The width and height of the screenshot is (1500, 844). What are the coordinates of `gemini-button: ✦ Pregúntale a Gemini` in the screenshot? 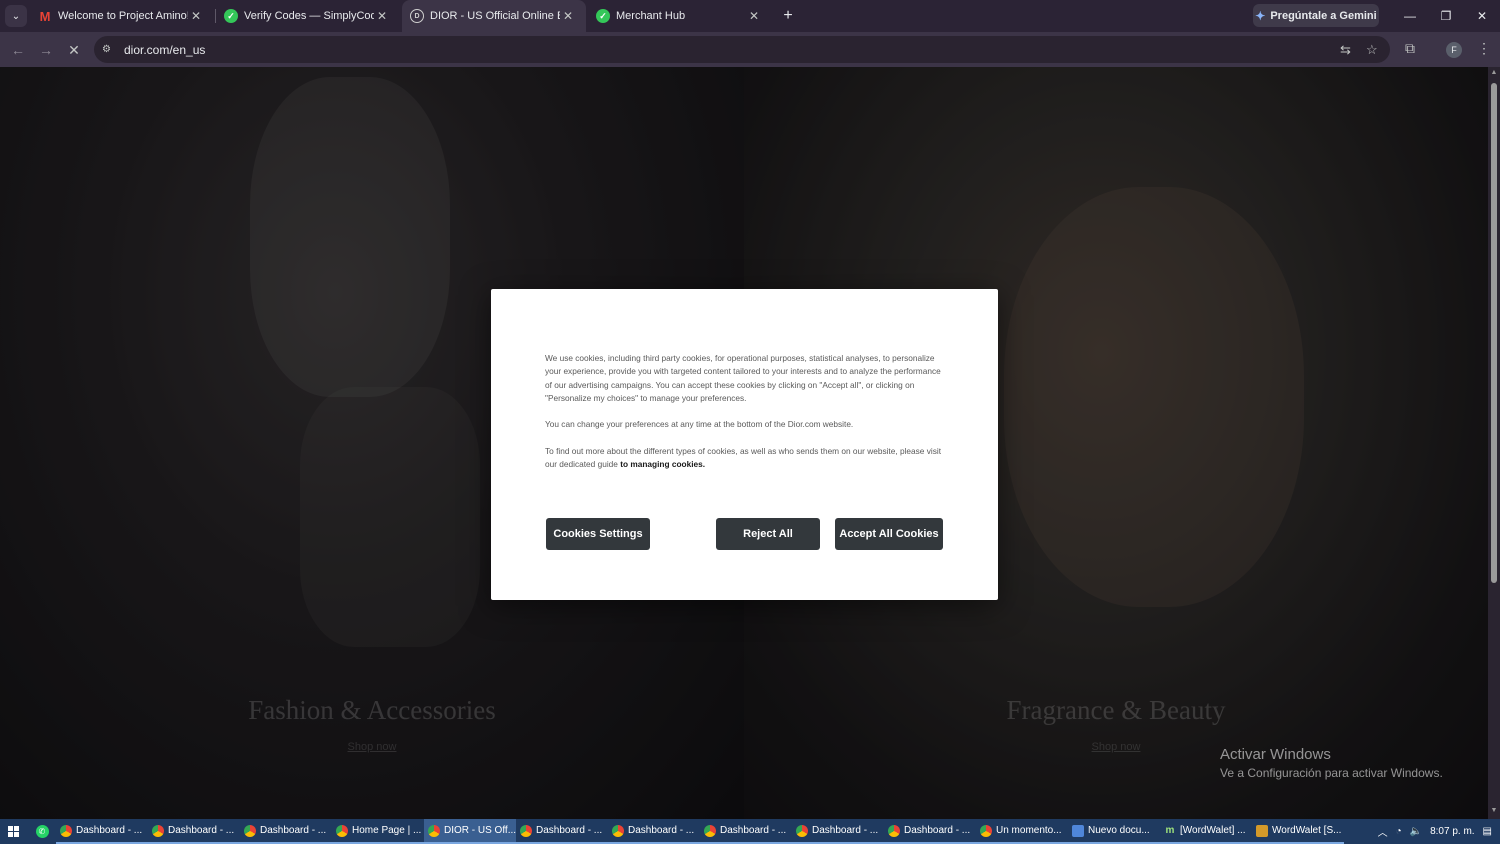 It's located at (1316, 15).